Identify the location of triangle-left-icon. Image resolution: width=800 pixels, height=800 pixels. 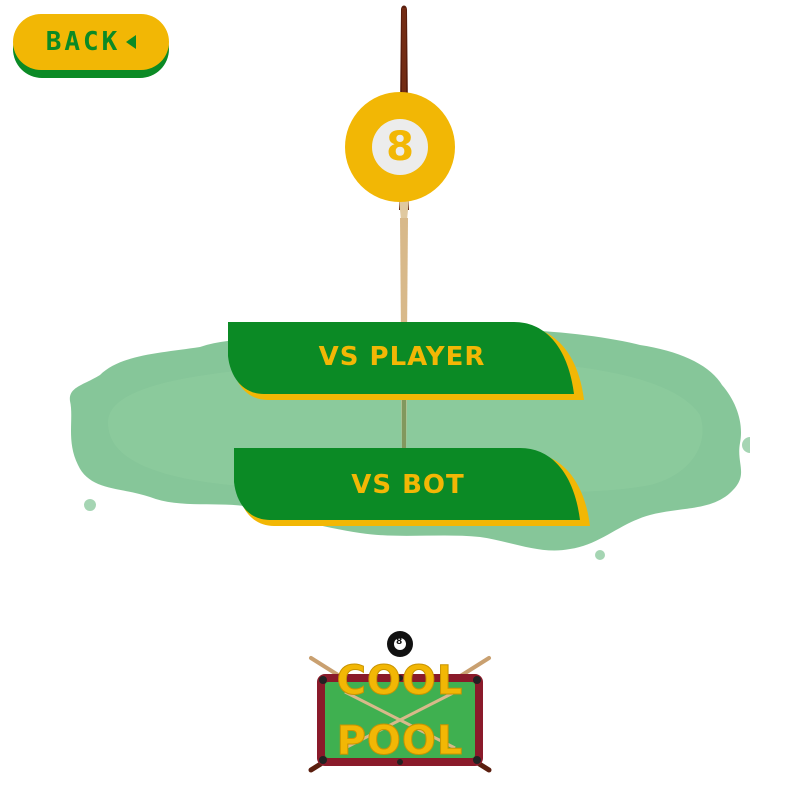
(131, 42).